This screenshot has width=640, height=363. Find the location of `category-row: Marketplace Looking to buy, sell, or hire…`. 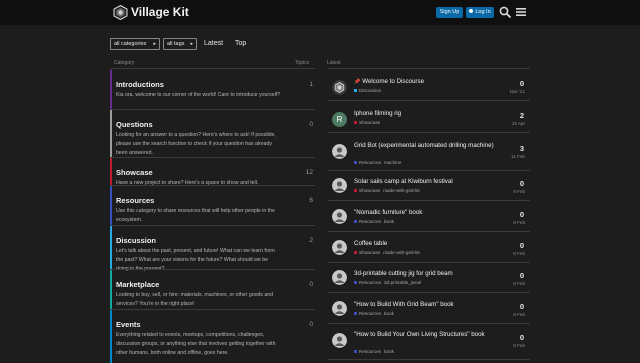

category-row: Marketplace Looking to buy, sell, or hire… is located at coordinates (212, 290).